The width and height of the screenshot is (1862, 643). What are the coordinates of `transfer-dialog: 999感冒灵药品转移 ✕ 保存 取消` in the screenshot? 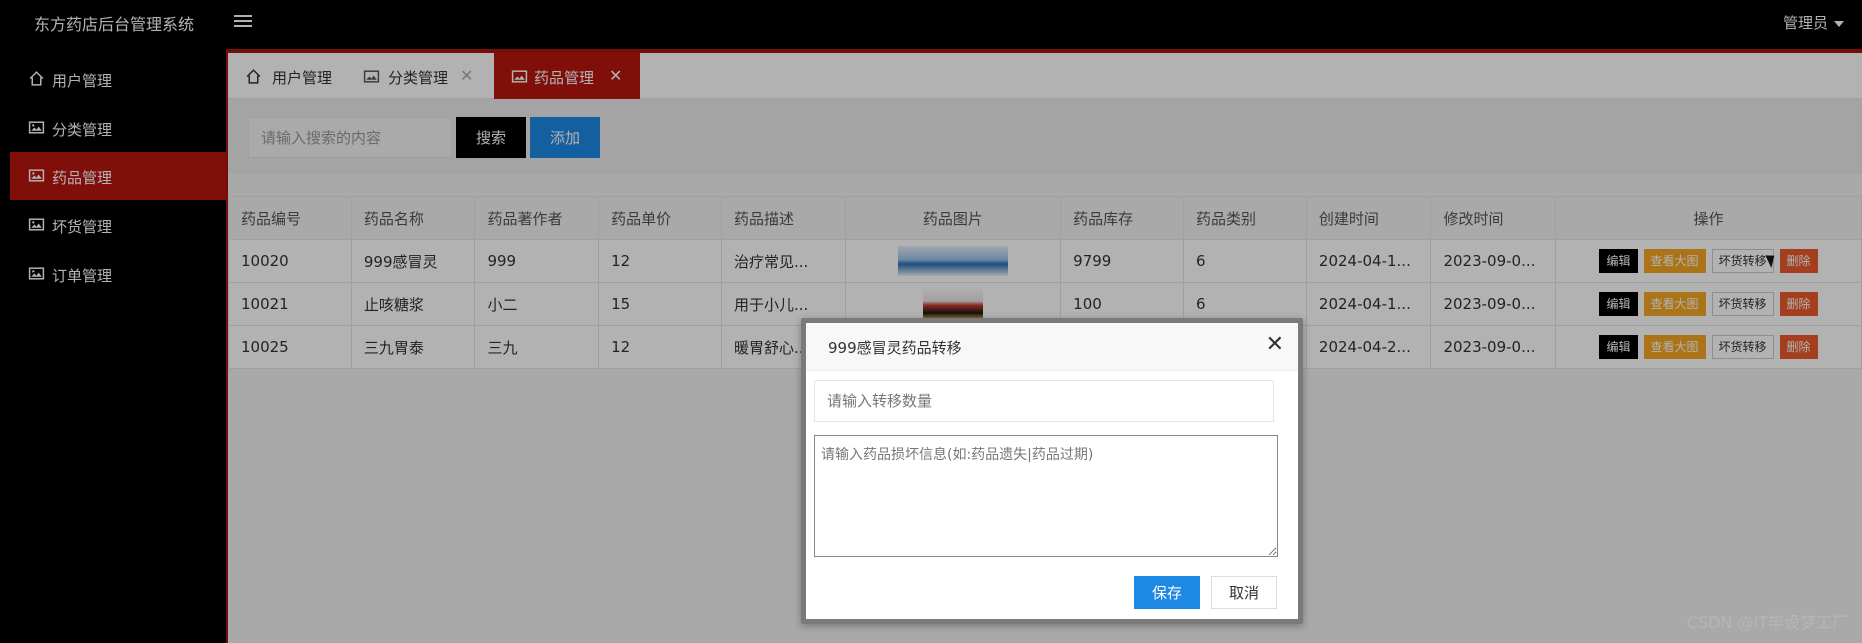 It's located at (1052, 471).